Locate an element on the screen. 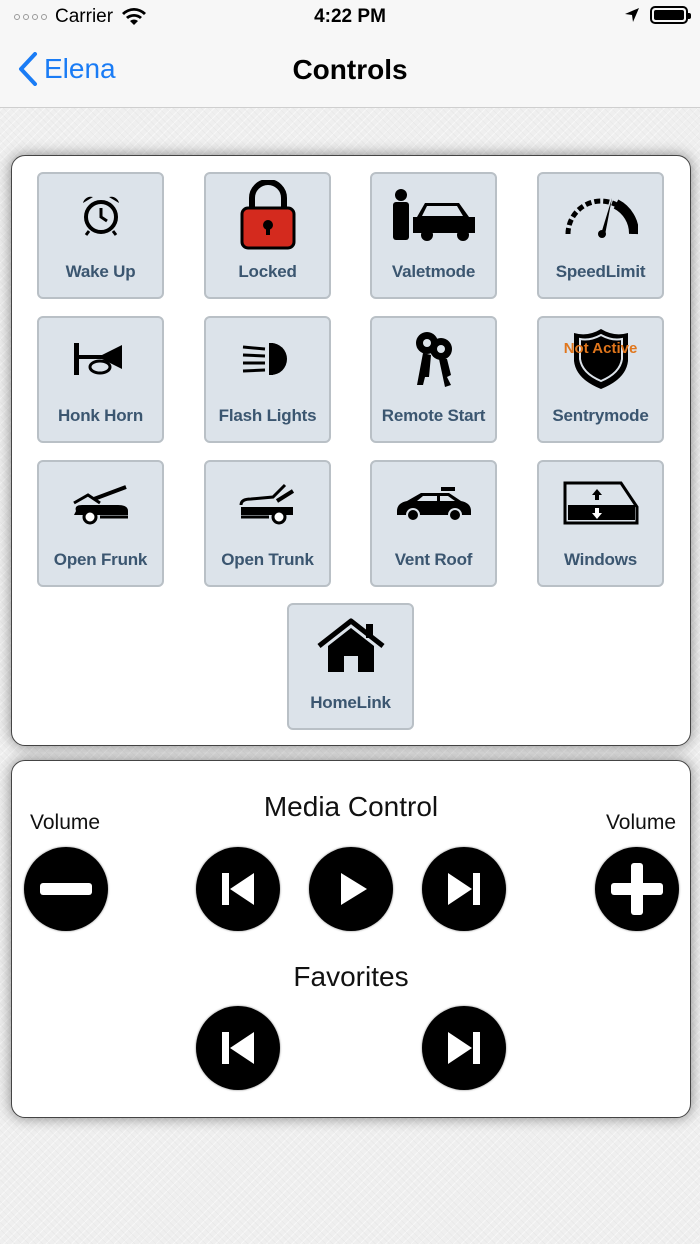  alarm-clock-icon is located at coordinates (100, 215).